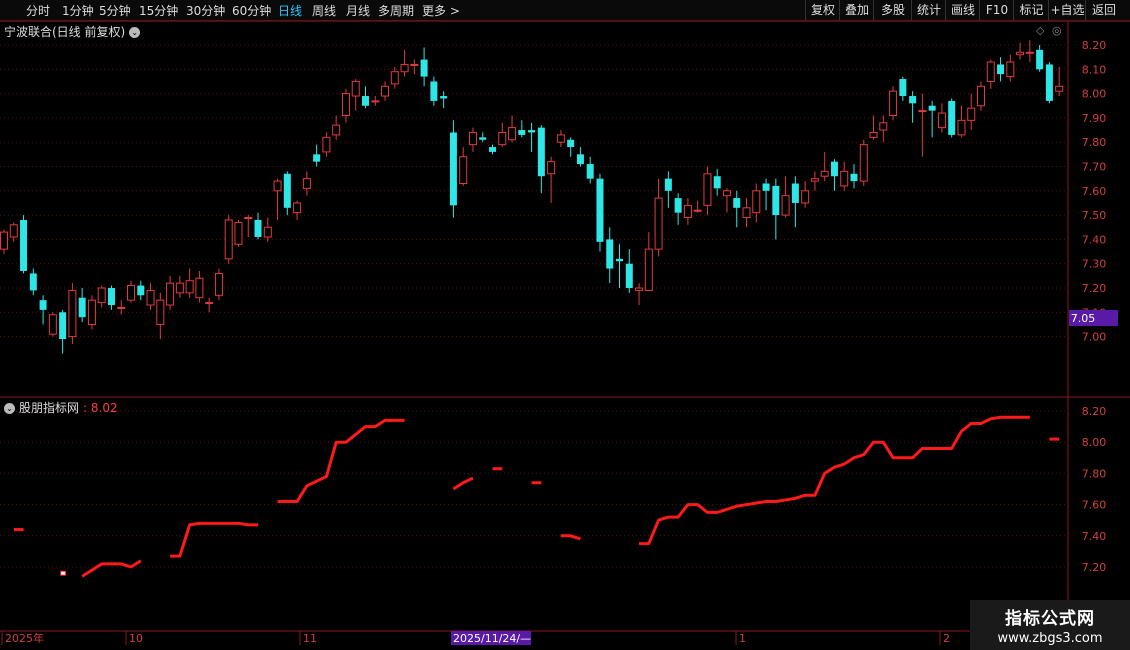 The image size is (1130, 650). What do you see at coordinates (1094, 567) in the screenshot?
I see `indicator-tick-label: 7.20` at bounding box center [1094, 567].